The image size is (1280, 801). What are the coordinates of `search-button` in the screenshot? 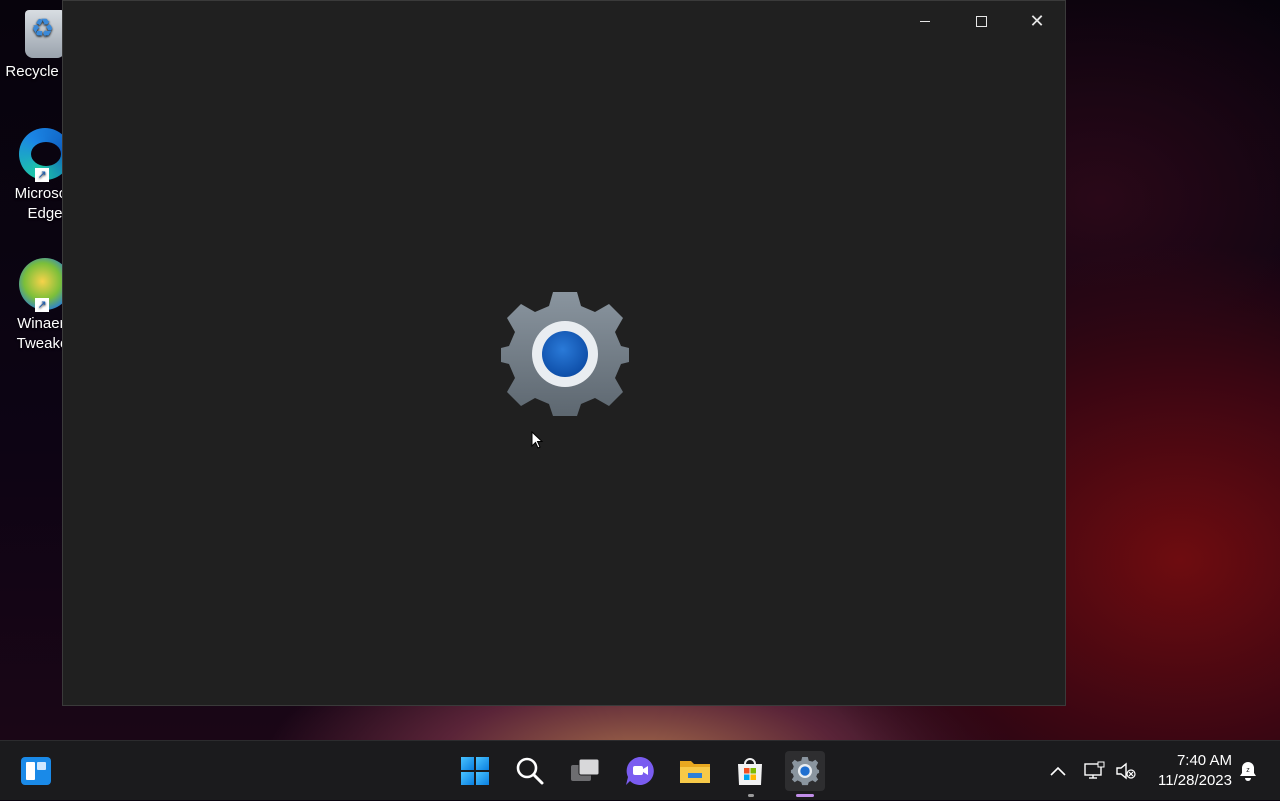 It's located at (530, 771).